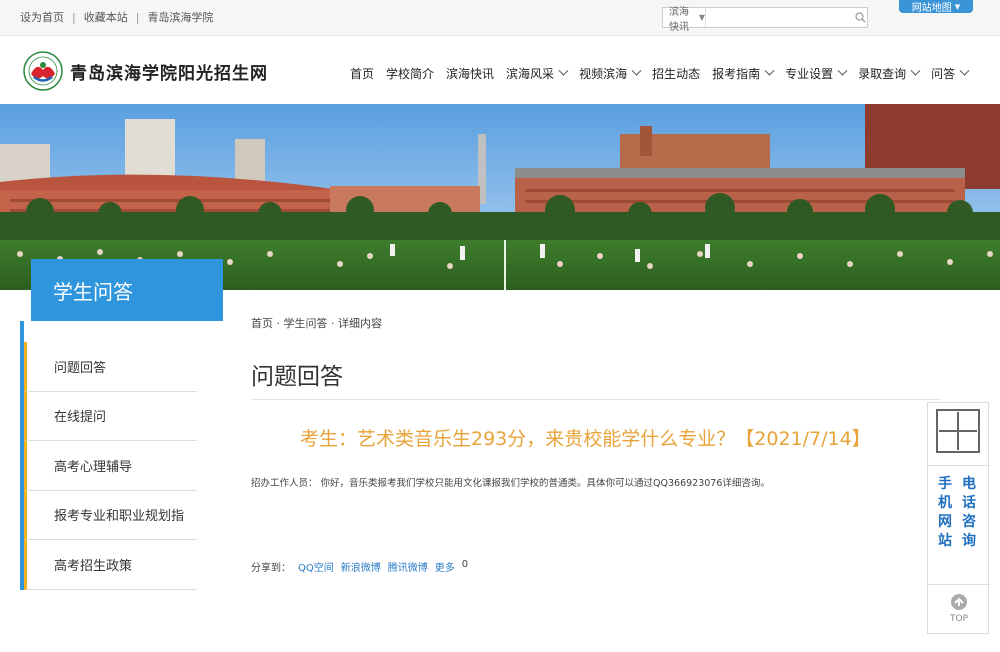 The image size is (1000, 652). Describe the element at coordinates (22, 331) in the screenshot. I see `sidebar-accent` at that location.